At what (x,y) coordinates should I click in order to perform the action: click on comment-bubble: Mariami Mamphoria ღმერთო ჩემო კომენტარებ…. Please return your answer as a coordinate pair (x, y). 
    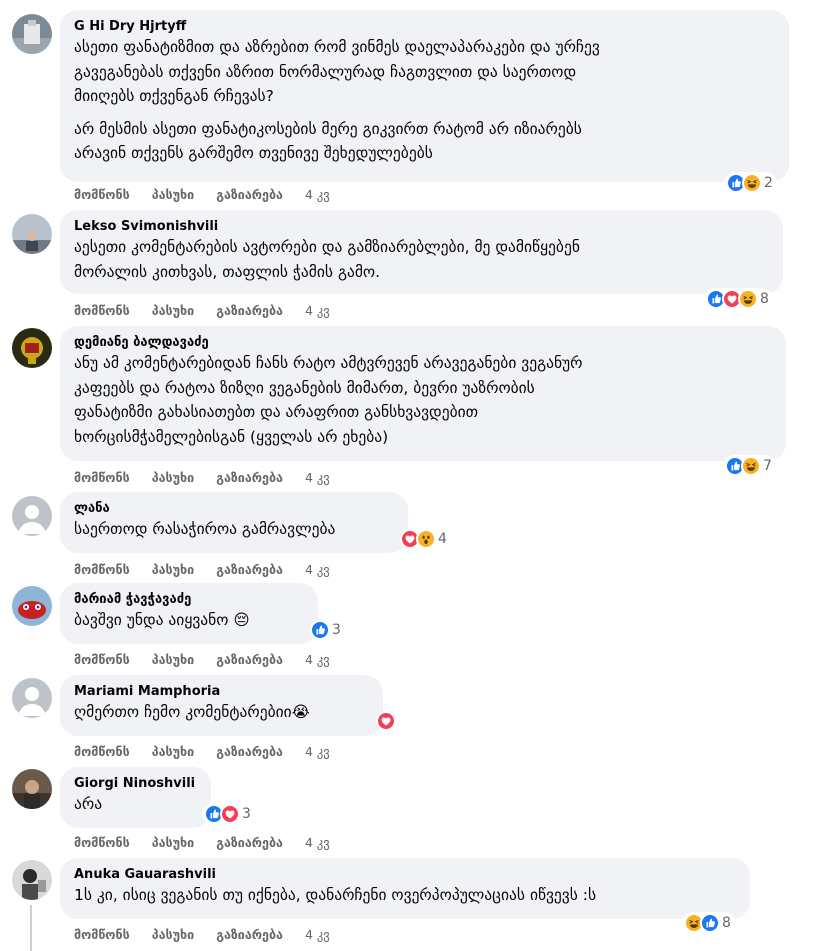
    Looking at the image, I should click on (221, 705).